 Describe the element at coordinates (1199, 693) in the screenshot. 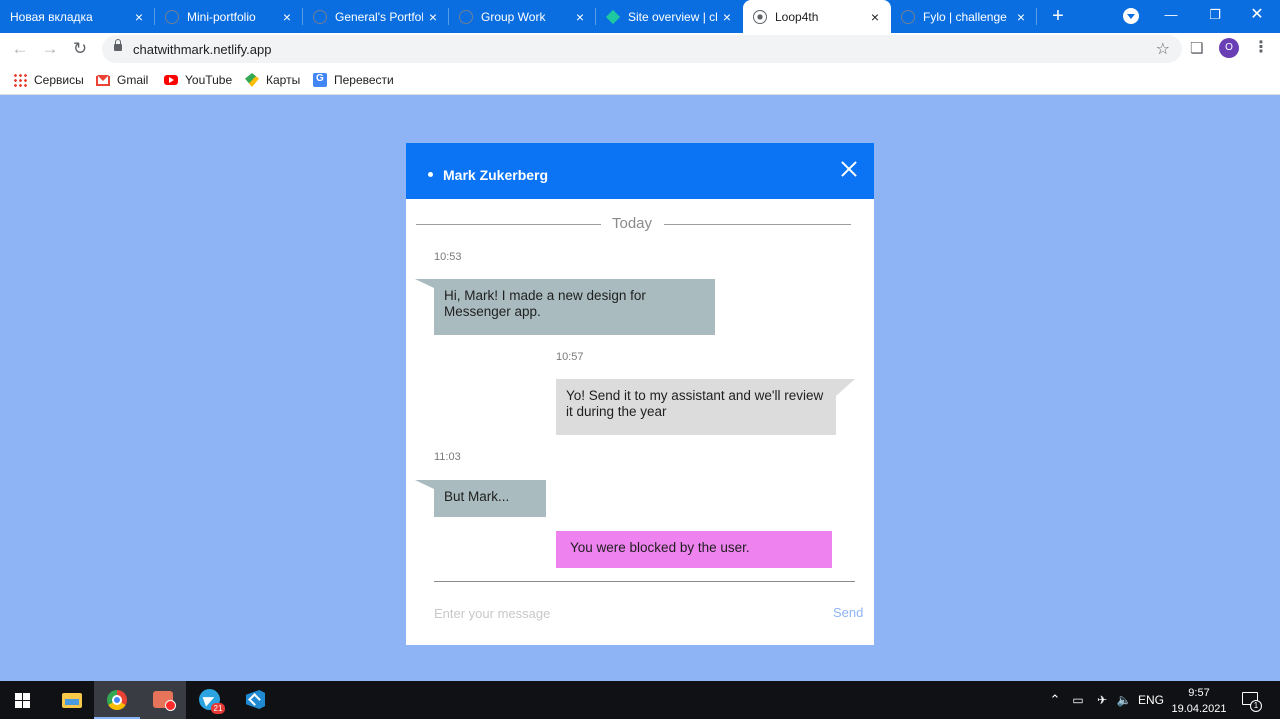

I see `clock-time: 9:57` at that location.